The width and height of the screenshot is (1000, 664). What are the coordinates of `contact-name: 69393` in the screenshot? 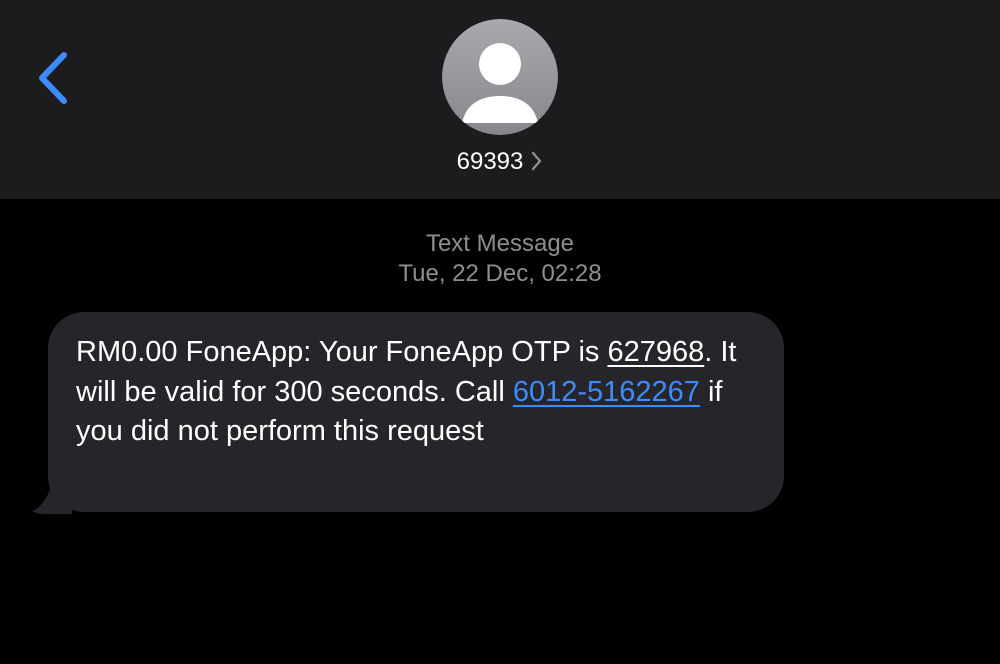 It's located at (490, 161).